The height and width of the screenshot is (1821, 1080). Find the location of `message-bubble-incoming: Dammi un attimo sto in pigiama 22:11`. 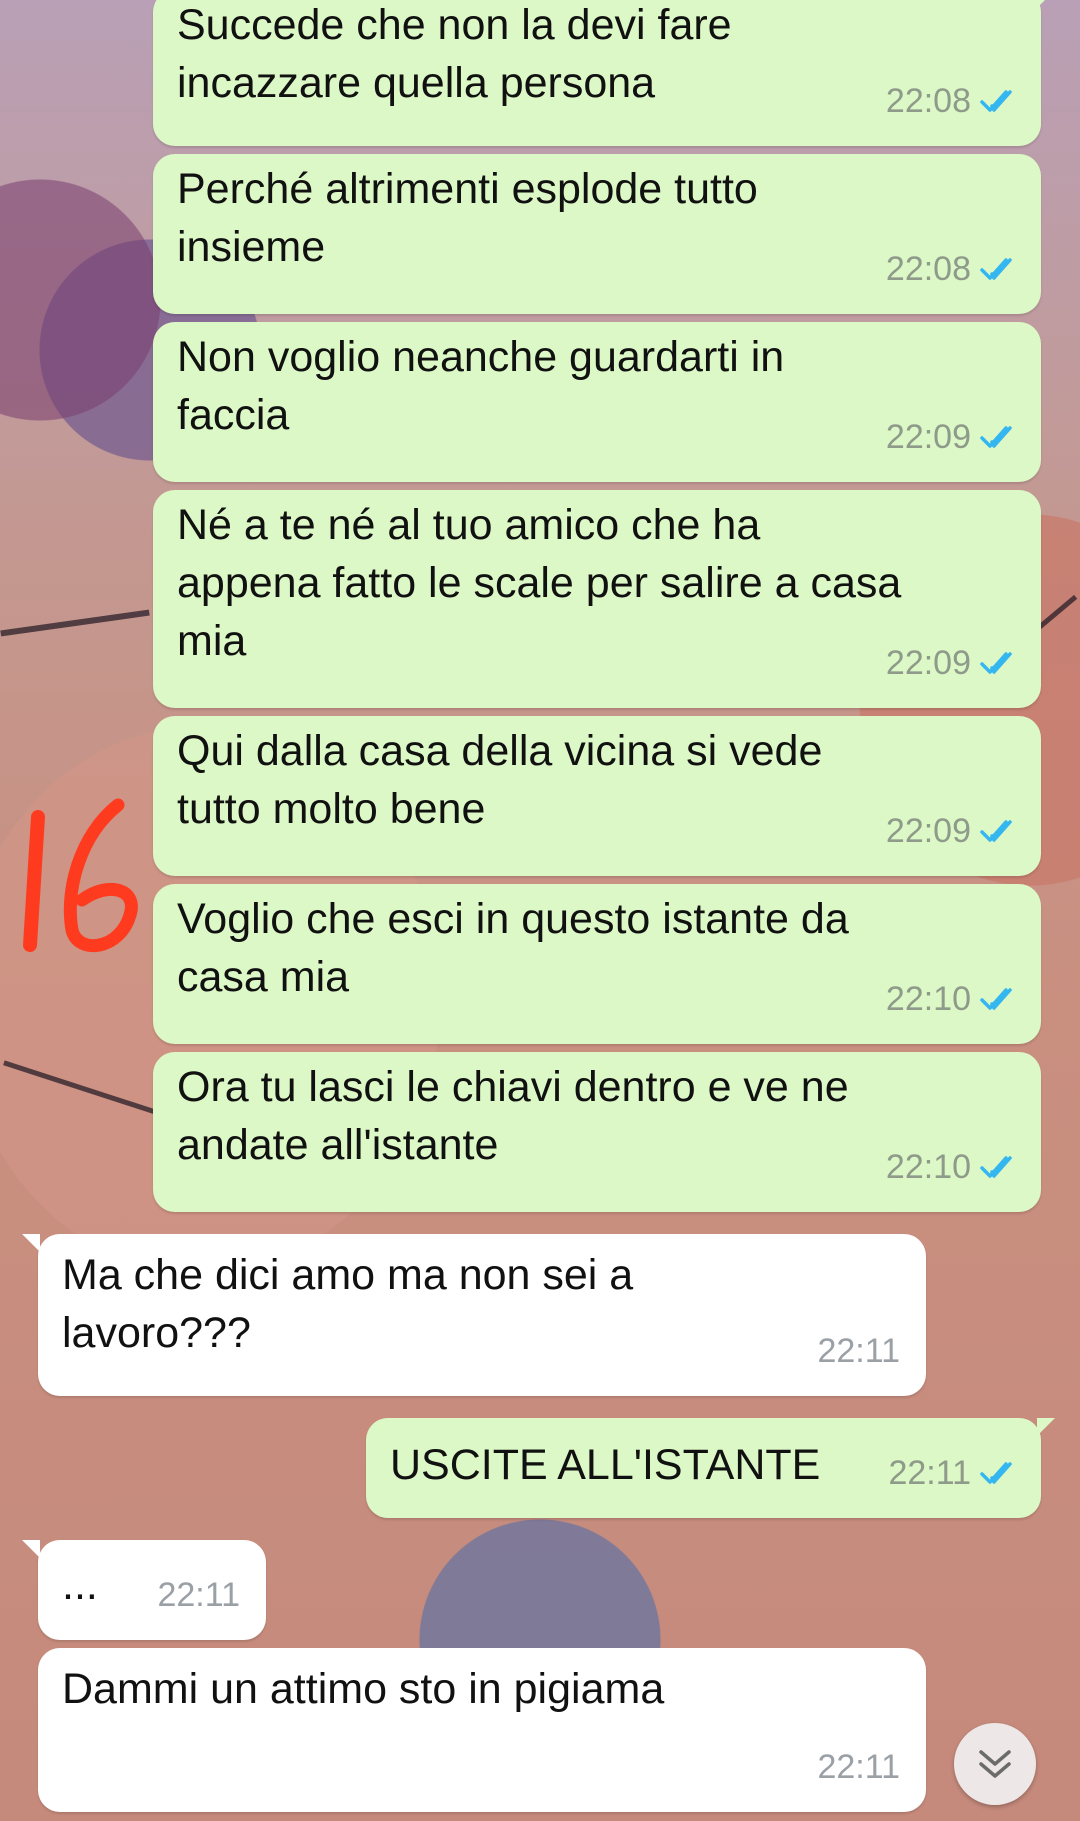

message-bubble-incoming: Dammi un attimo sto in pigiama 22:11 is located at coordinates (482, 1730).